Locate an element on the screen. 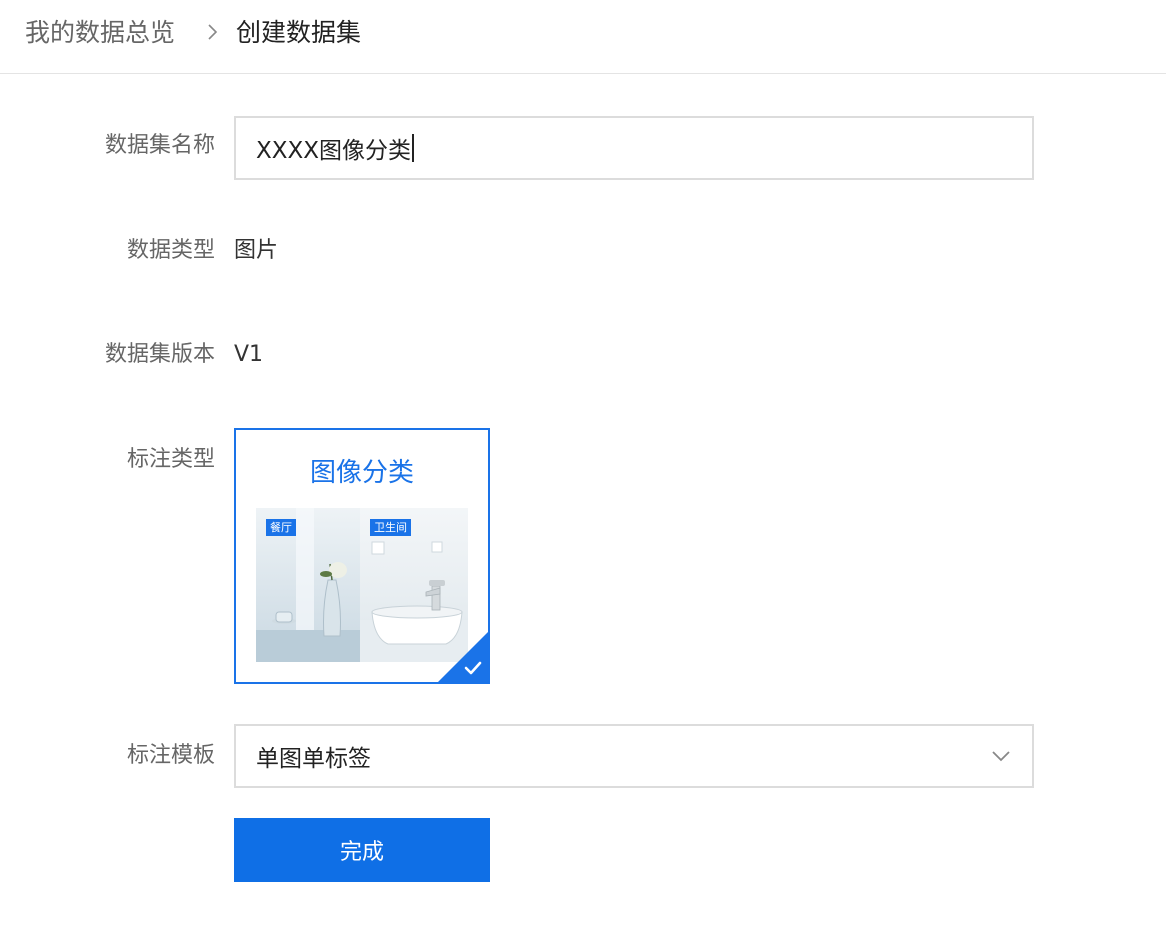  annotation-template-select: 单图单标签 is located at coordinates (634, 756).